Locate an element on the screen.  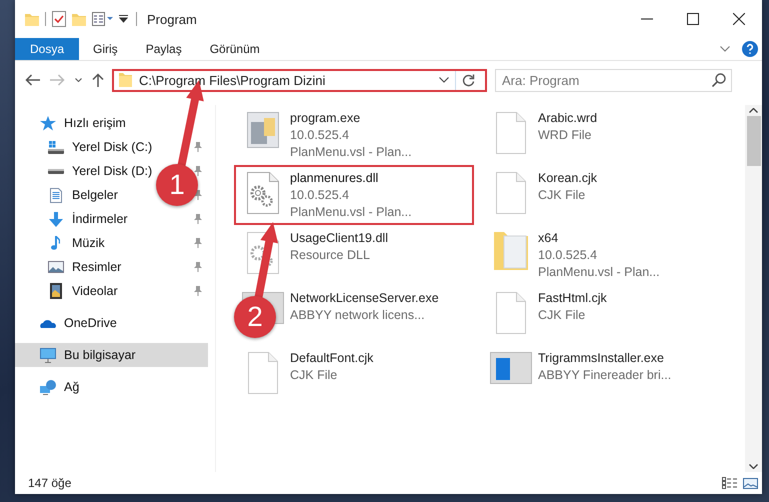
window-icon is located at coordinates (511, 368).